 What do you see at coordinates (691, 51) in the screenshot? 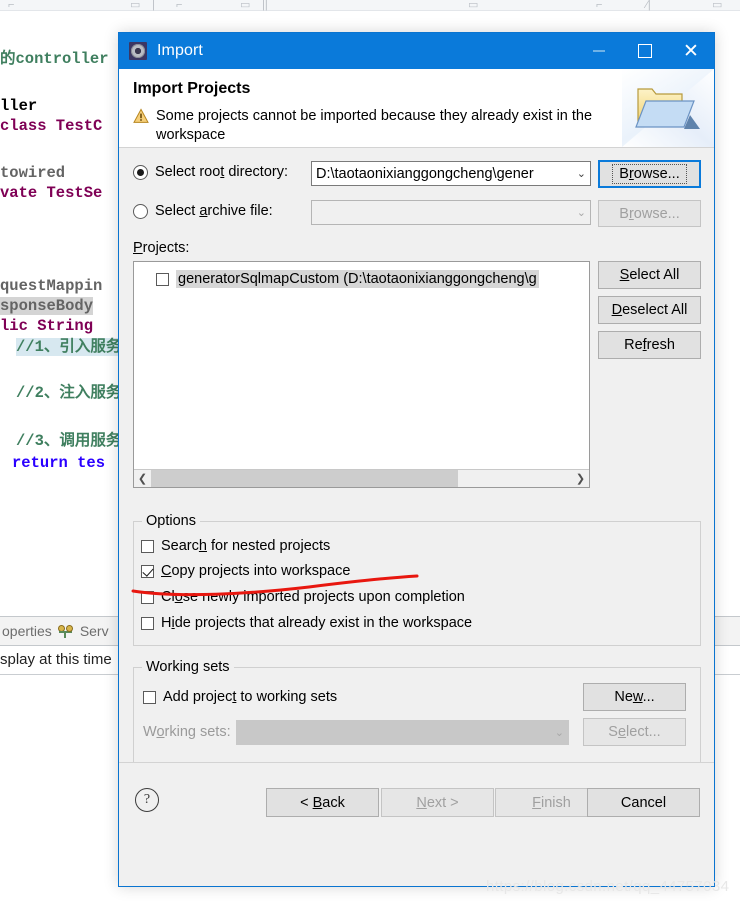
I see `close-icon: ✕` at bounding box center [691, 51].